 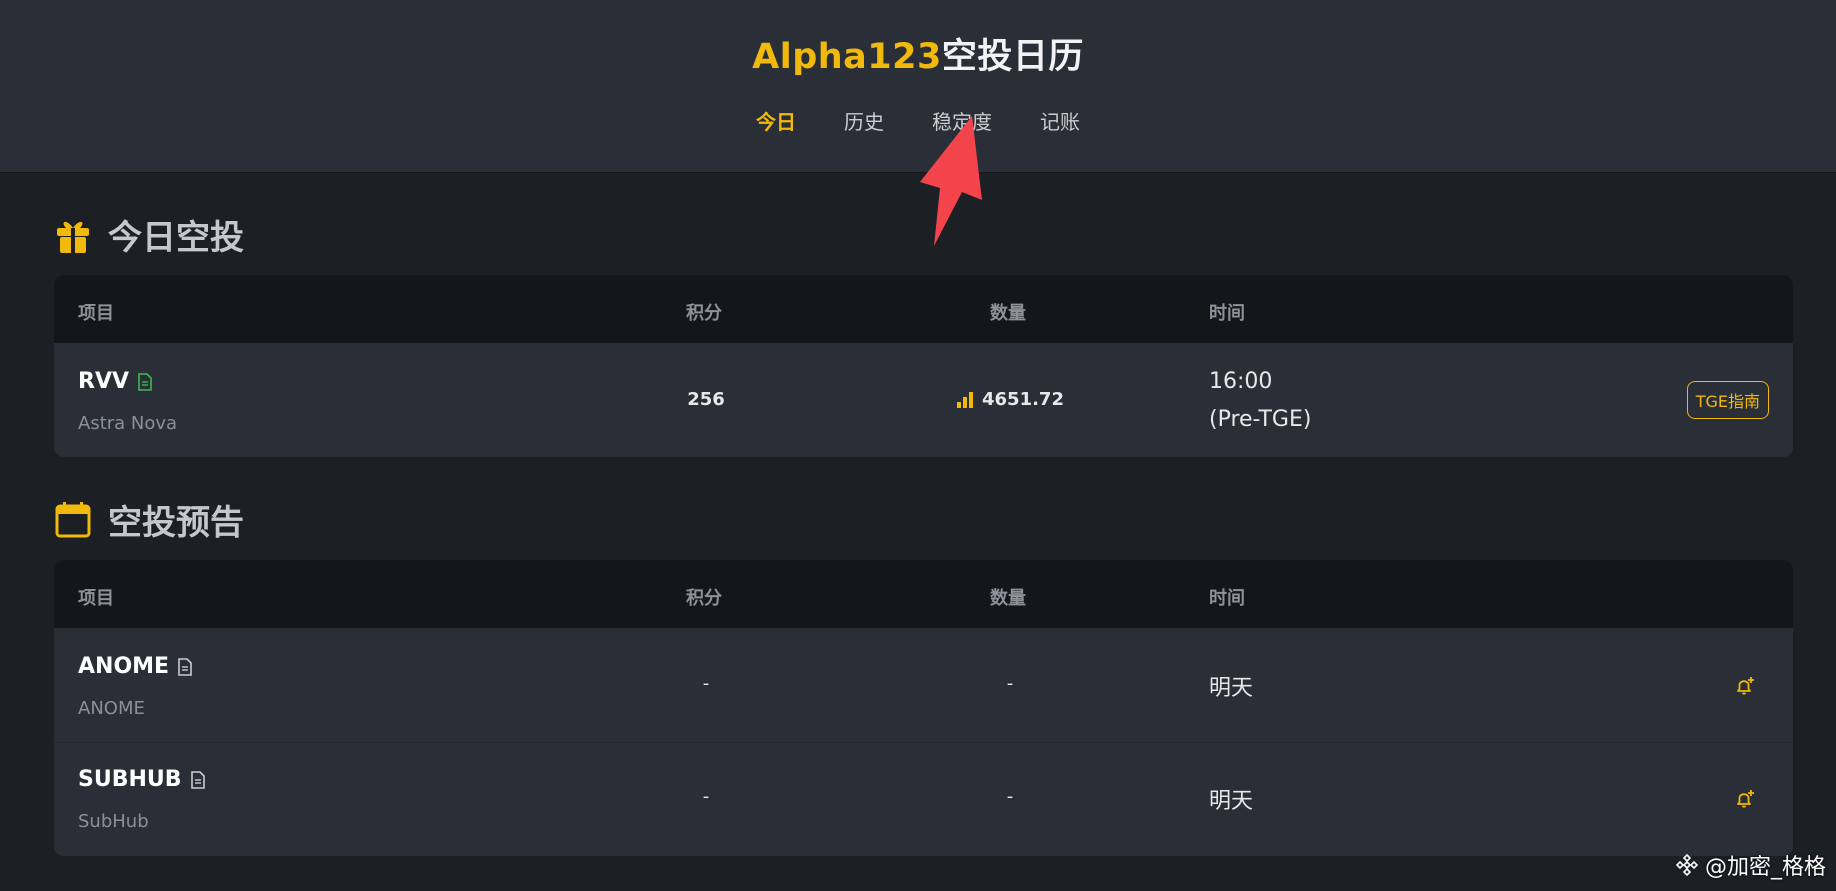 What do you see at coordinates (113, 821) in the screenshot?
I see `project-name: SubHub` at bounding box center [113, 821].